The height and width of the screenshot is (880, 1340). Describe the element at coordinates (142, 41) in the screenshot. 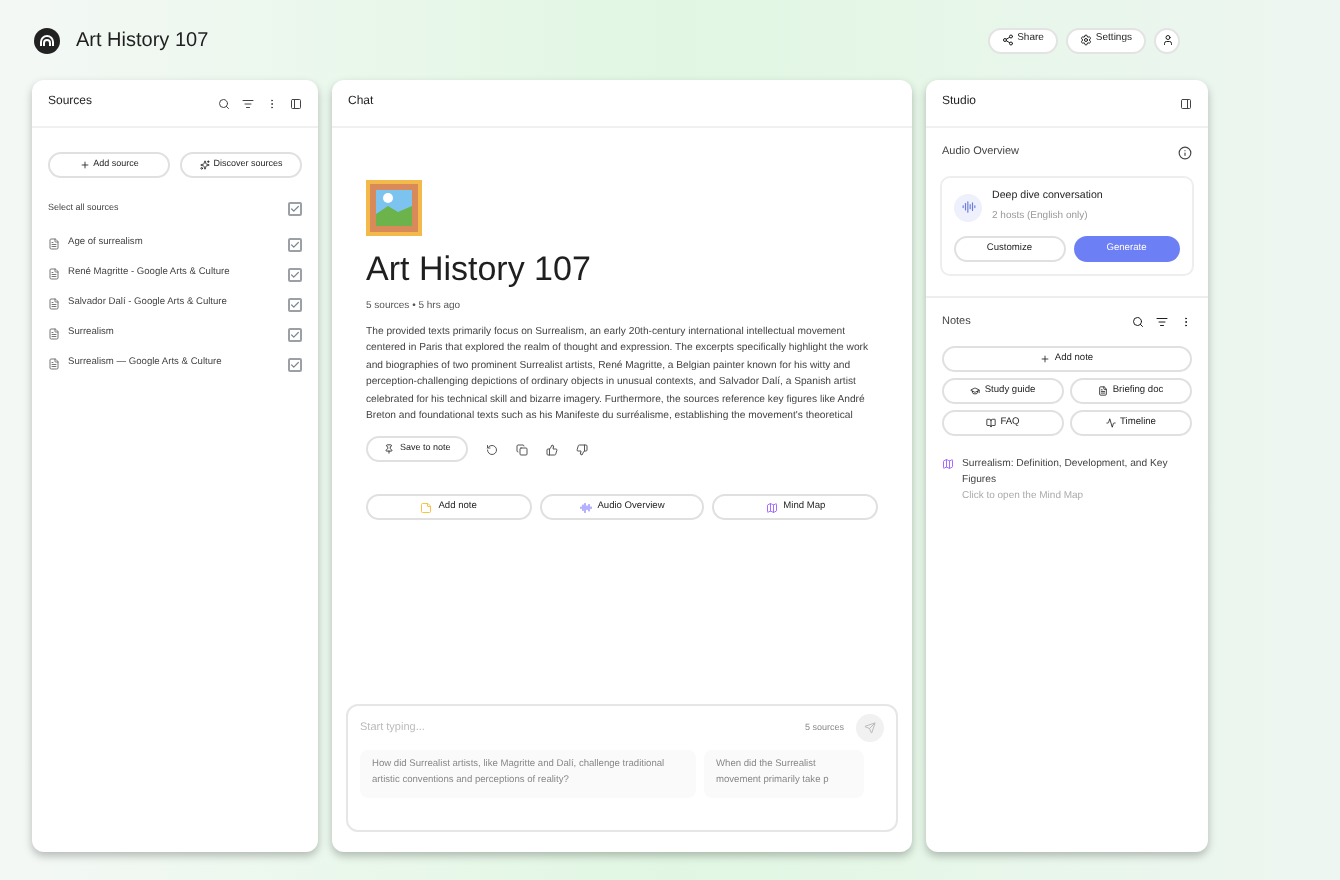

I see `notebook-title: Art History 107` at that location.